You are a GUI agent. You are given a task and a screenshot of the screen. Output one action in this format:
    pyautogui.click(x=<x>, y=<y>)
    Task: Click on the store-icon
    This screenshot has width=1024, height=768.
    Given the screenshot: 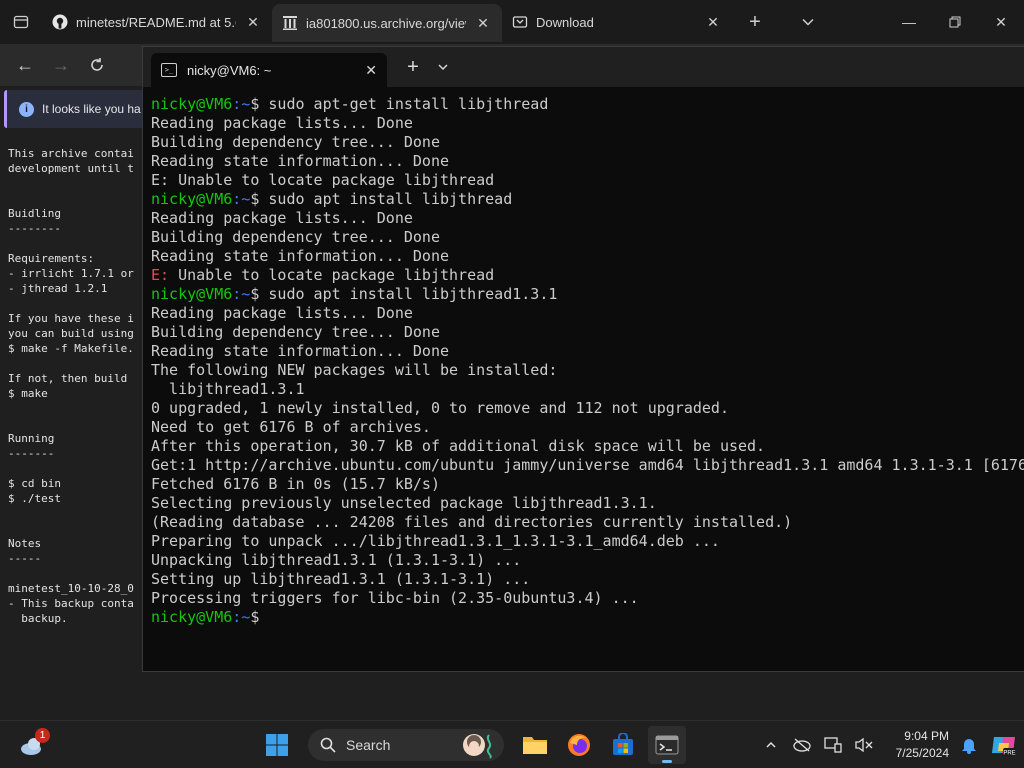 What is the action you would take?
    pyautogui.click(x=623, y=744)
    